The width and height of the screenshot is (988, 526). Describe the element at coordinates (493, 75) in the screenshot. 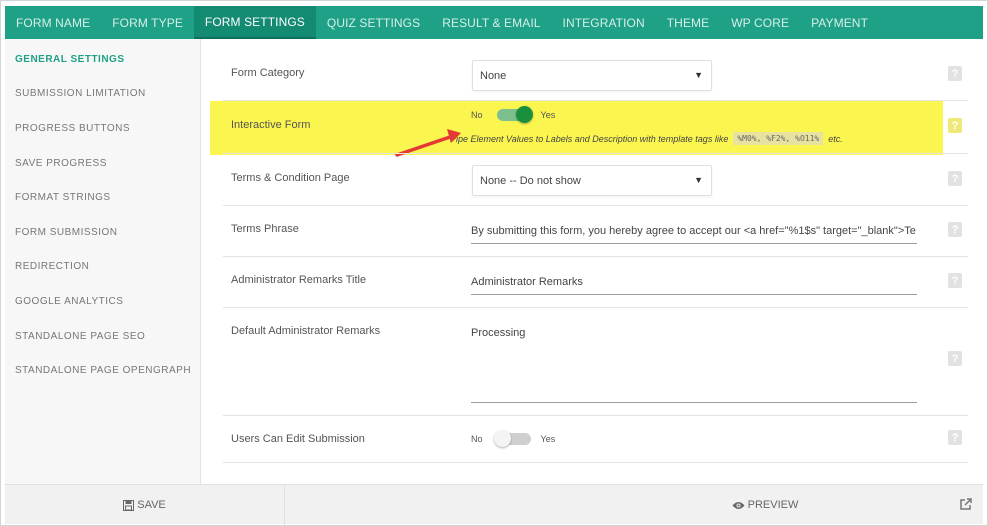

I see `form-category-value: None` at that location.